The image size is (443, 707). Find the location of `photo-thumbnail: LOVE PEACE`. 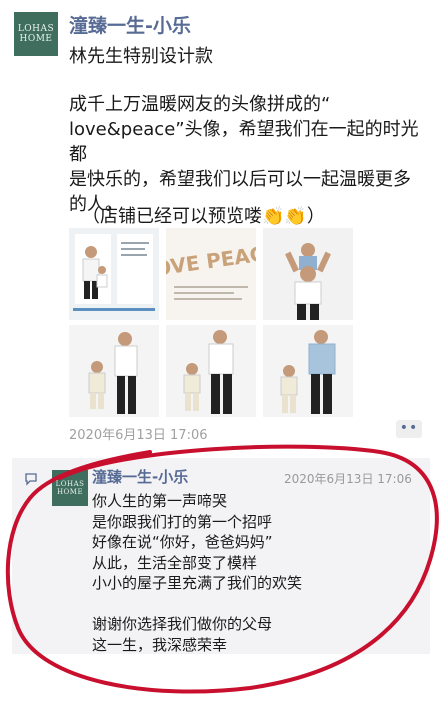

photo-thumbnail: LOVE PEACE is located at coordinates (211, 274).